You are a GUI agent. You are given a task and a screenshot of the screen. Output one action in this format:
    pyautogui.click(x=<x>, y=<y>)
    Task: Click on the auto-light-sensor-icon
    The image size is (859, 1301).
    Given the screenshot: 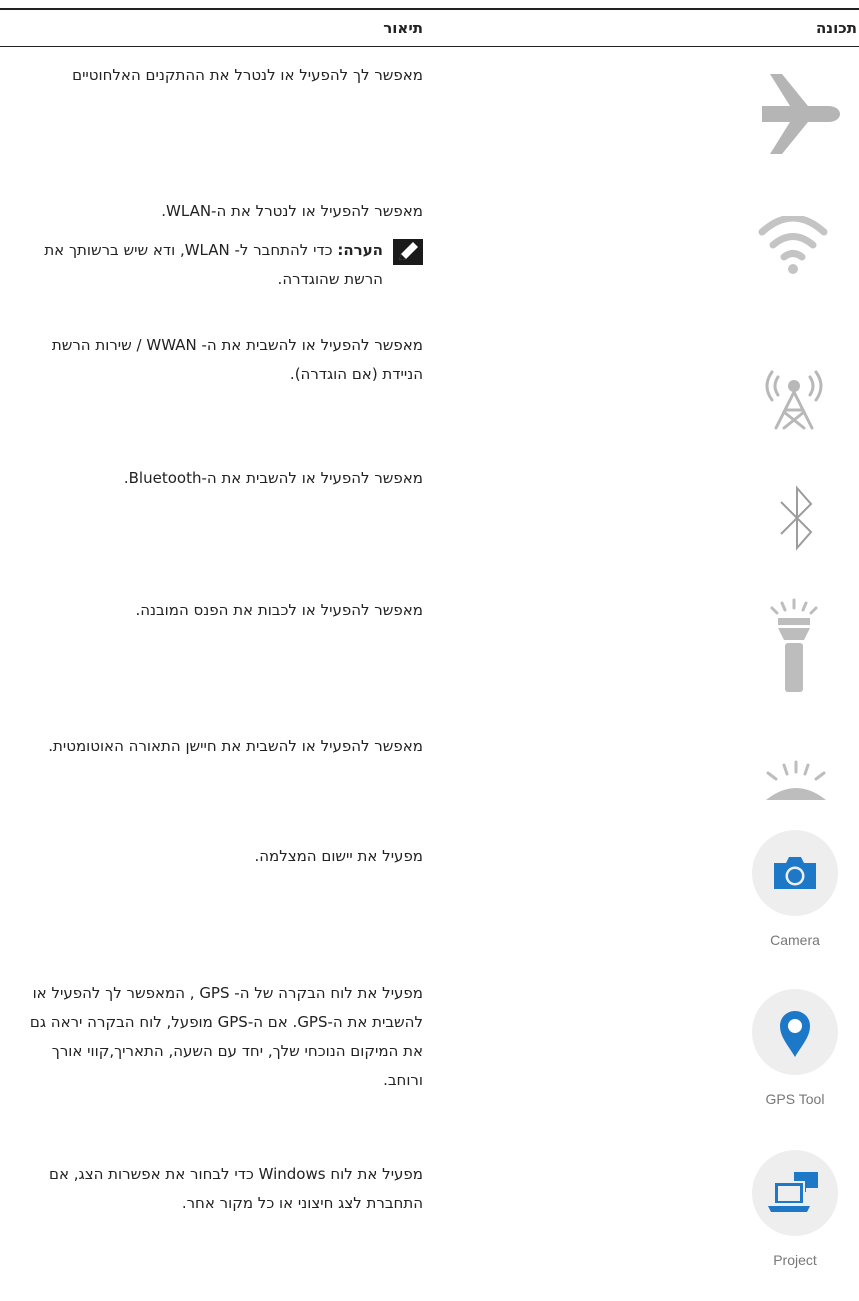 What is the action you would take?
    pyautogui.click(x=796, y=780)
    